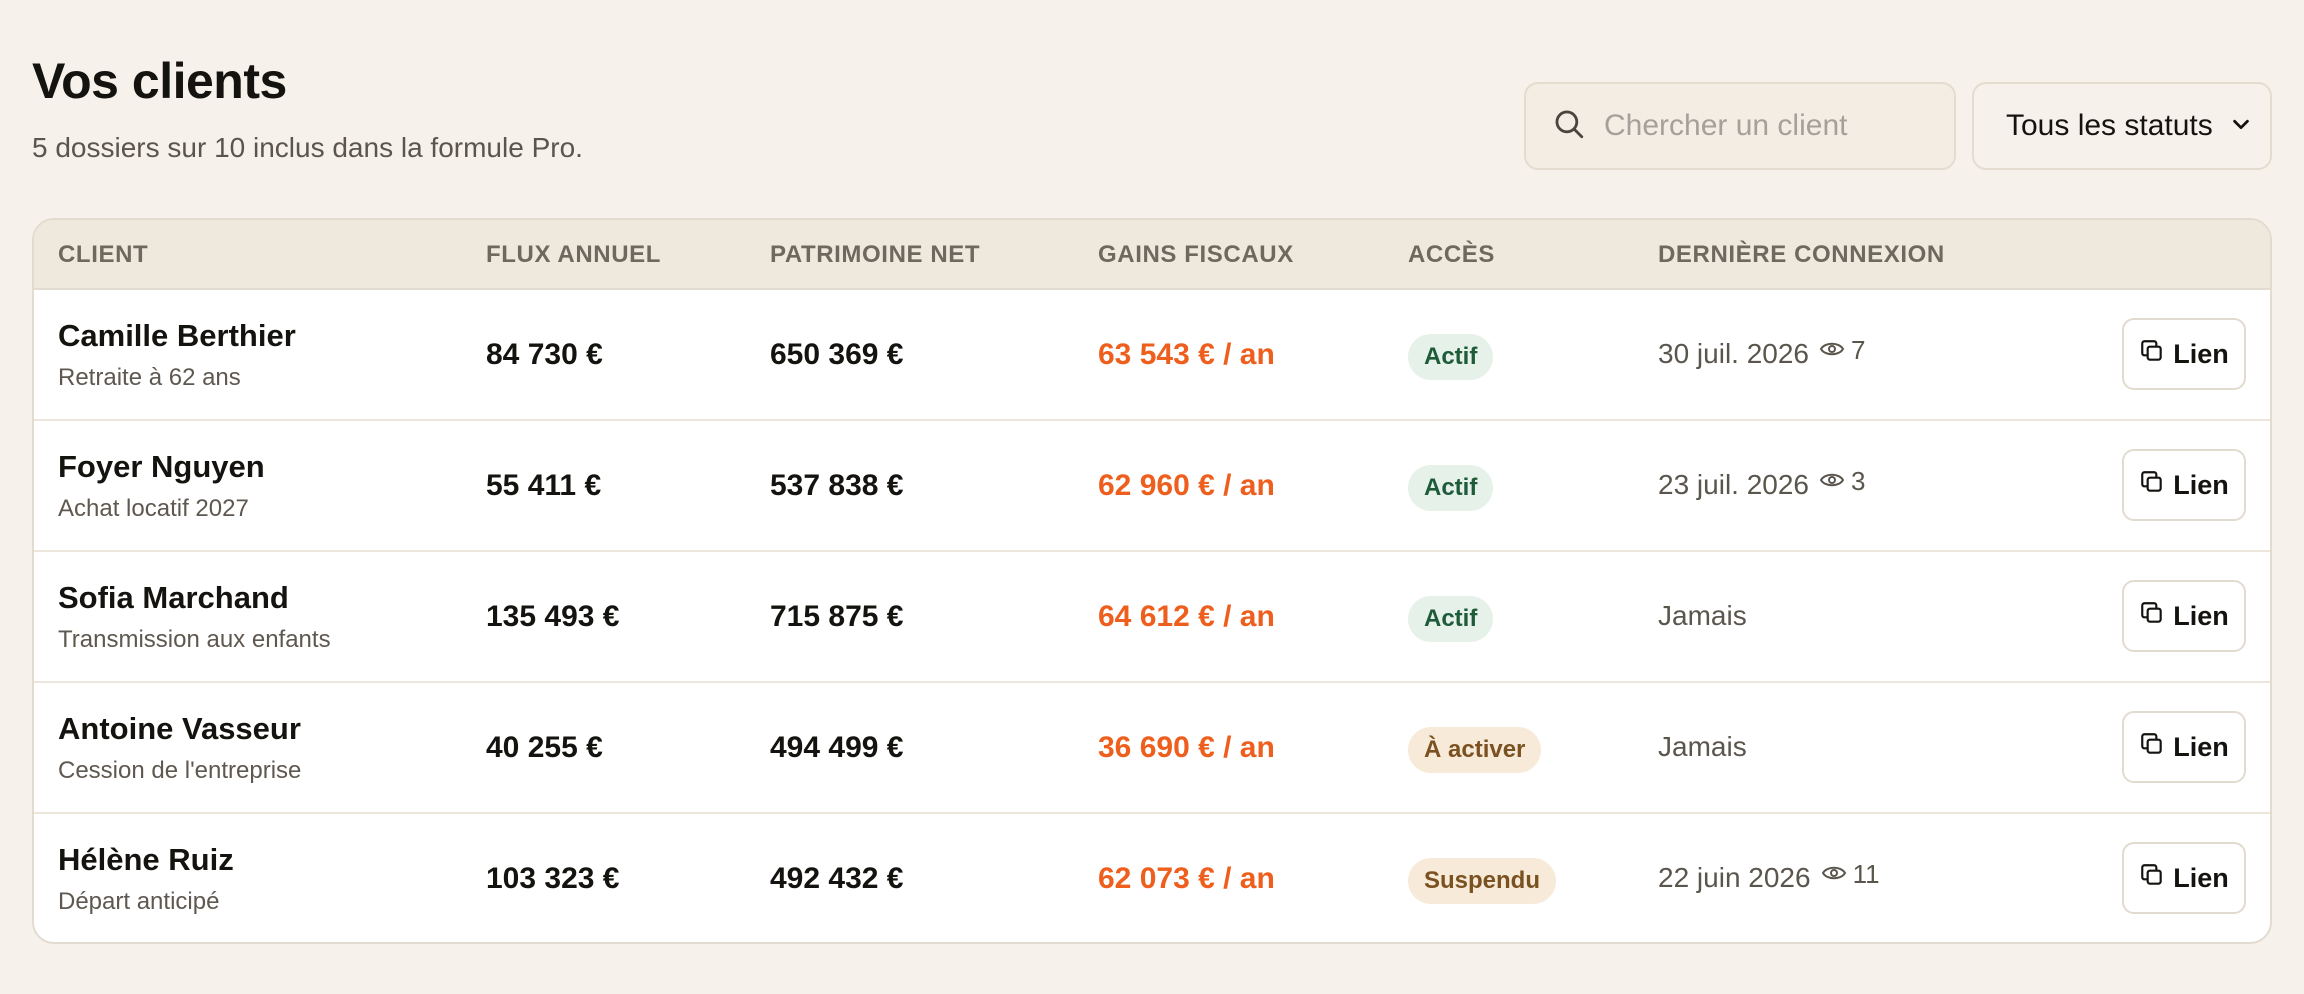  What do you see at coordinates (139, 901) in the screenshot?
I see `client-note: Départ anticipé` at bounding box center [139, 901].